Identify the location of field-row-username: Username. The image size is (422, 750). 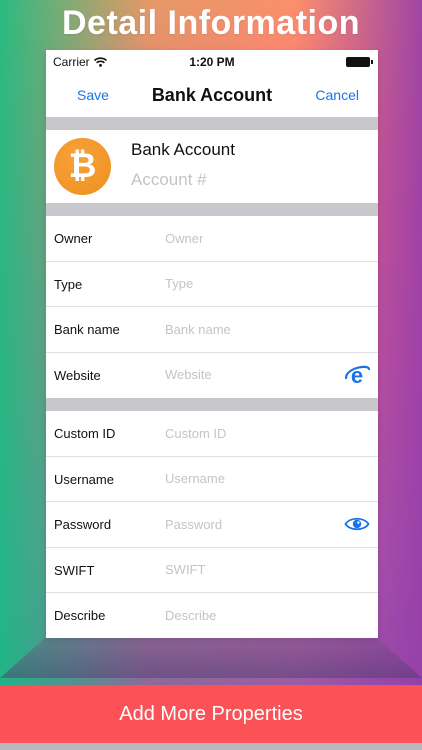
(212, 479).